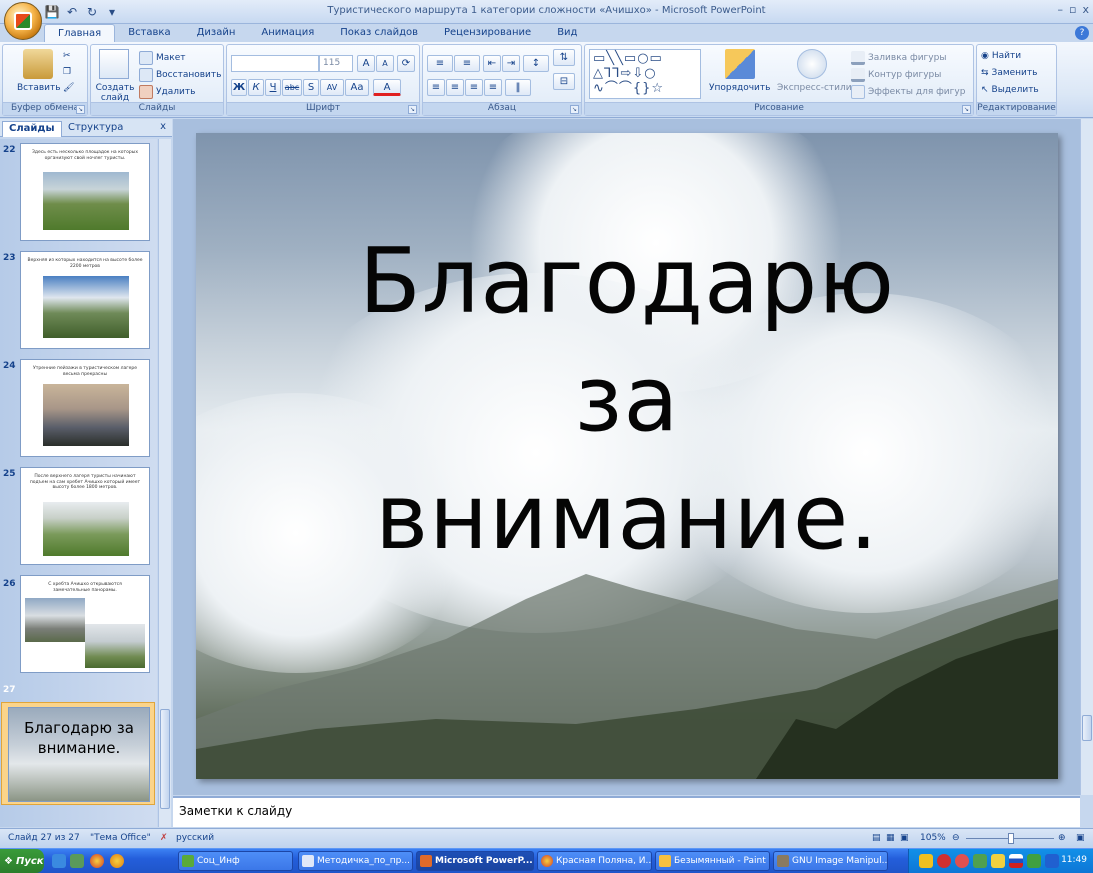 This screenshot has height=873, width=1093. What do you see at coordinates (518, 87) in the screenshot?
I see `columns-icon: ‖` at bounding box center [518, 87].